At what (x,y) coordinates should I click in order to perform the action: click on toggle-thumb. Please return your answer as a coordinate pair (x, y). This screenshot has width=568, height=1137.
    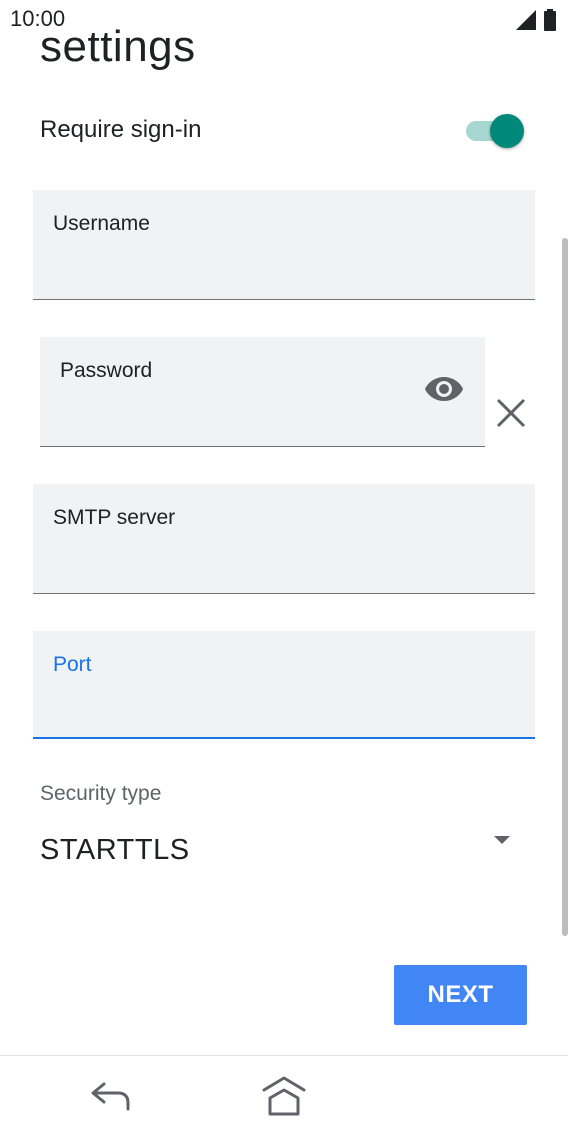
    Looking at the image, I should click on (507, 131).